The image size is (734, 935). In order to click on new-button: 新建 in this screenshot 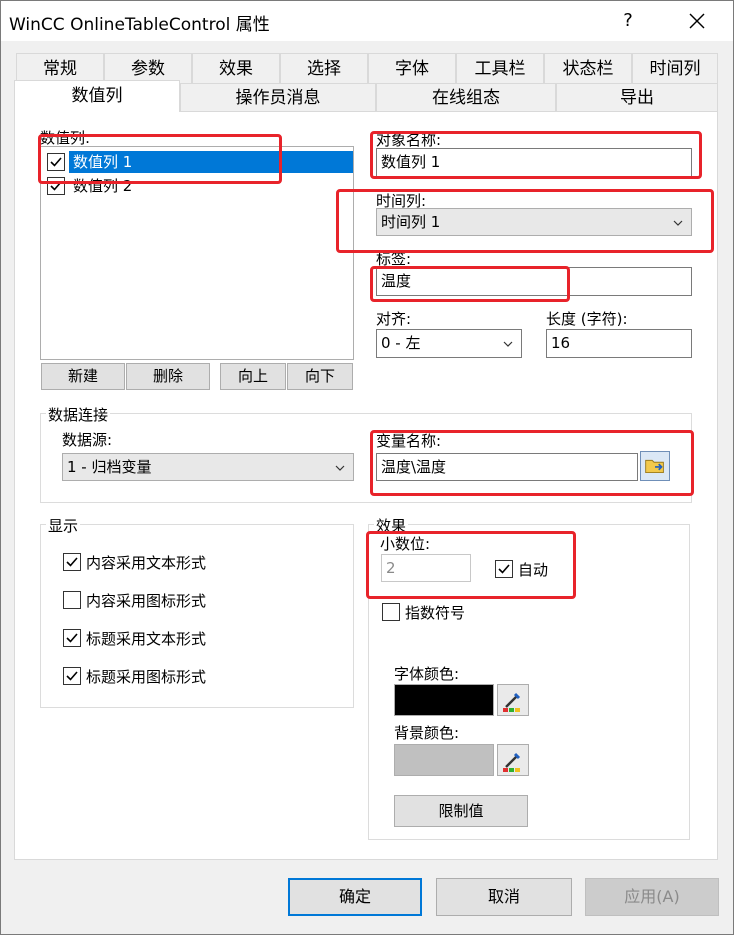, I will do `click(83, 376)`.